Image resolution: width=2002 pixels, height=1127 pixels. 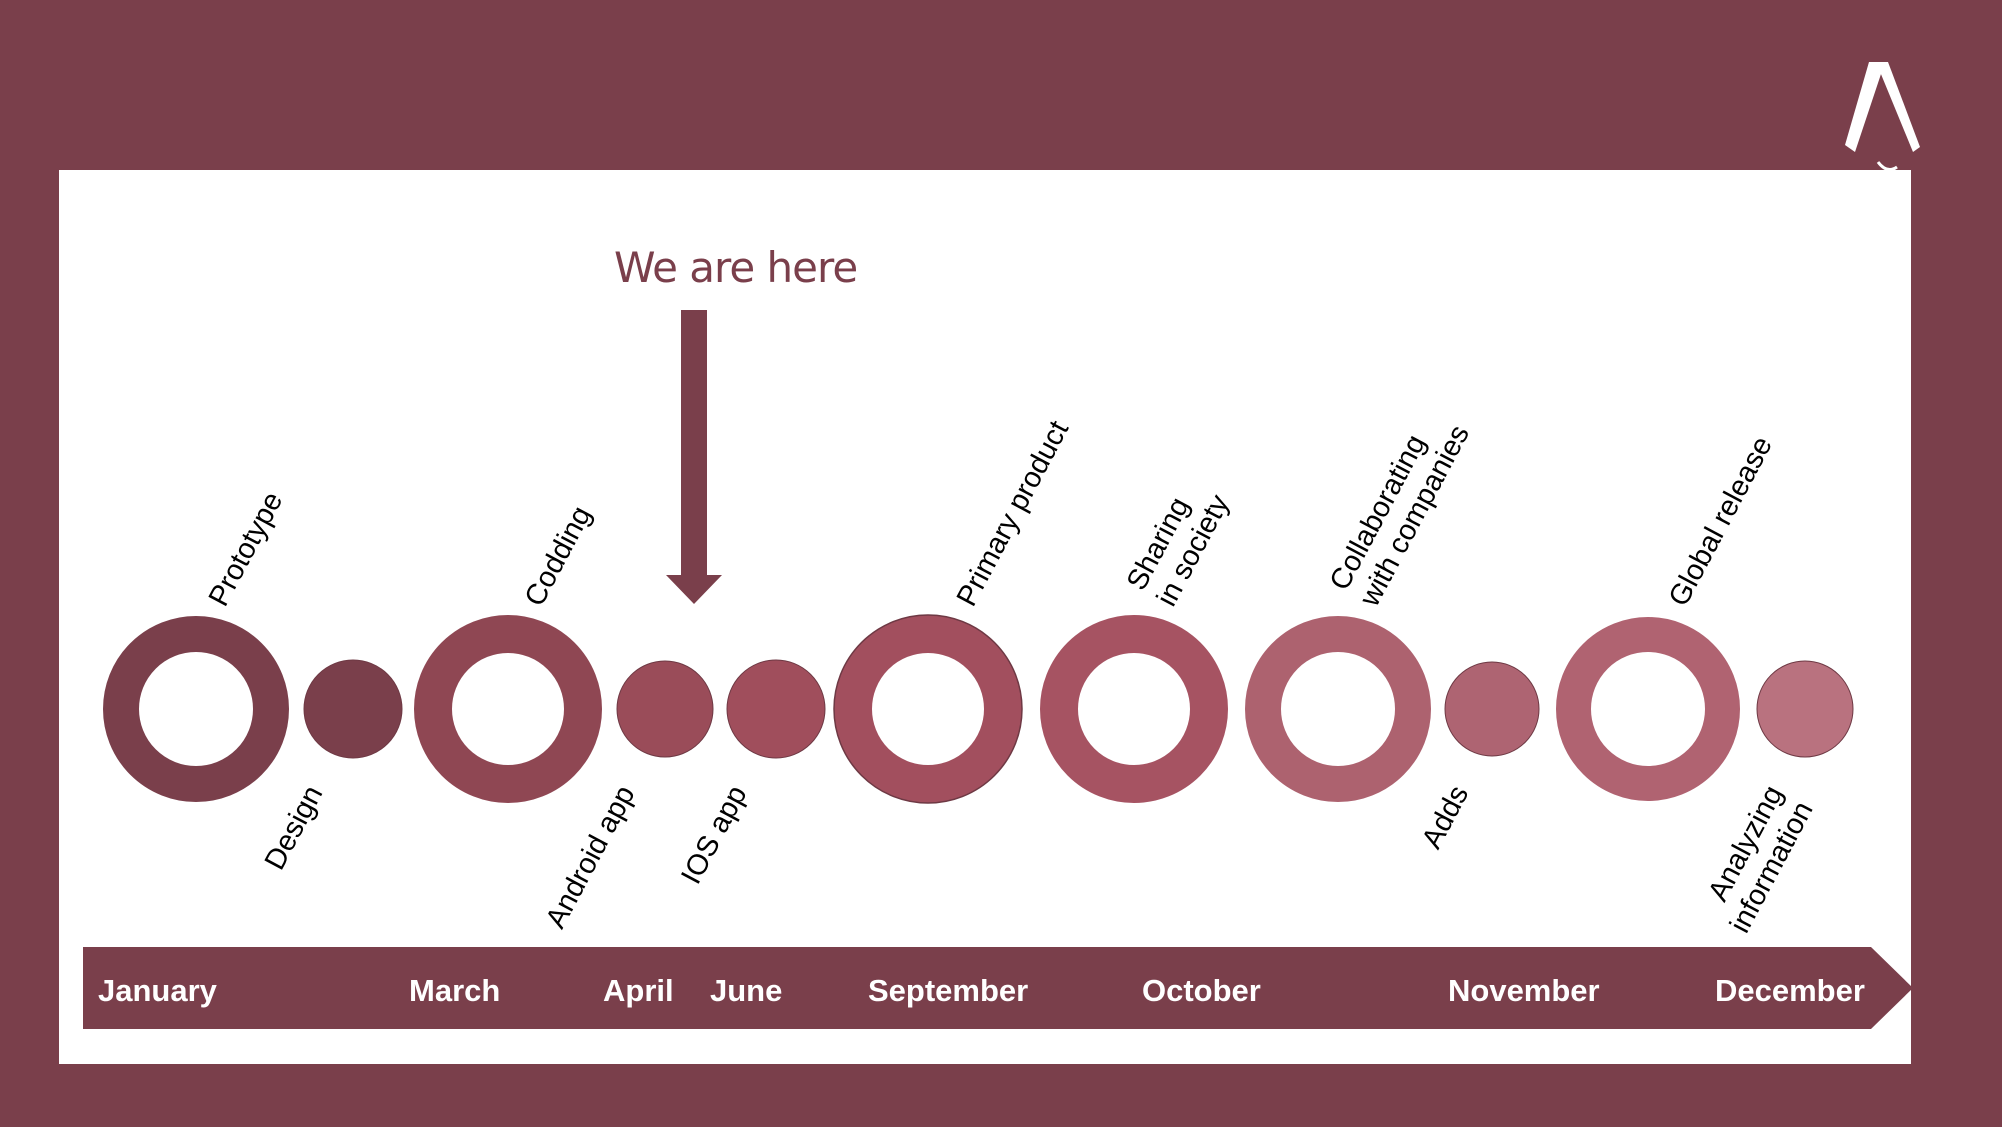 I want to click on month-november: November, so click(x=1524, y=990).